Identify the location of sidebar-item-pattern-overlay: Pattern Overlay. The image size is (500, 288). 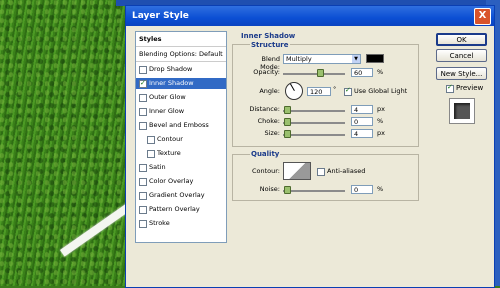
(181, 209).